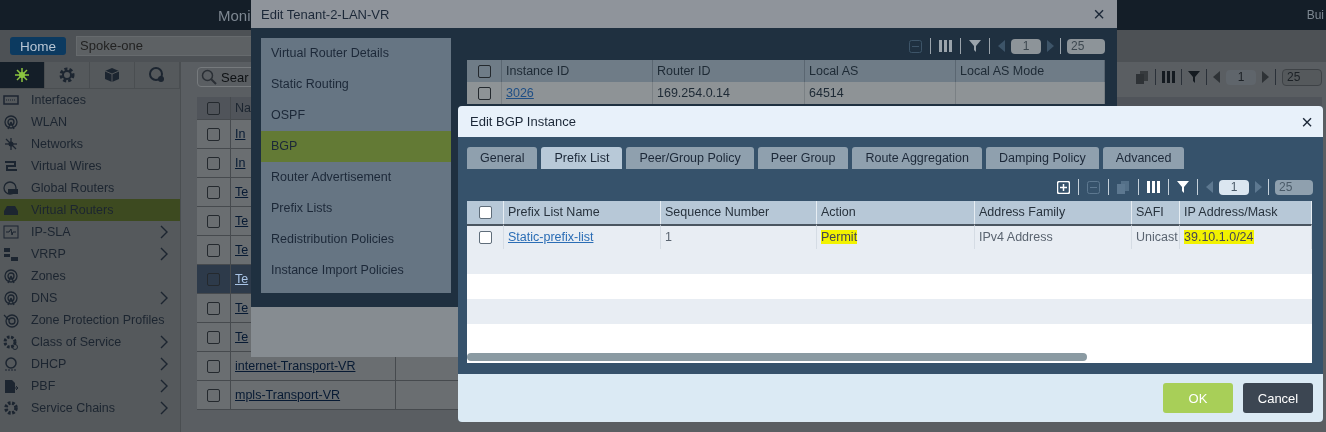 The image size is (1326, 432). Describe the element at coordinates (11, 100) in the screenshot. I see `port-icon` at that location.